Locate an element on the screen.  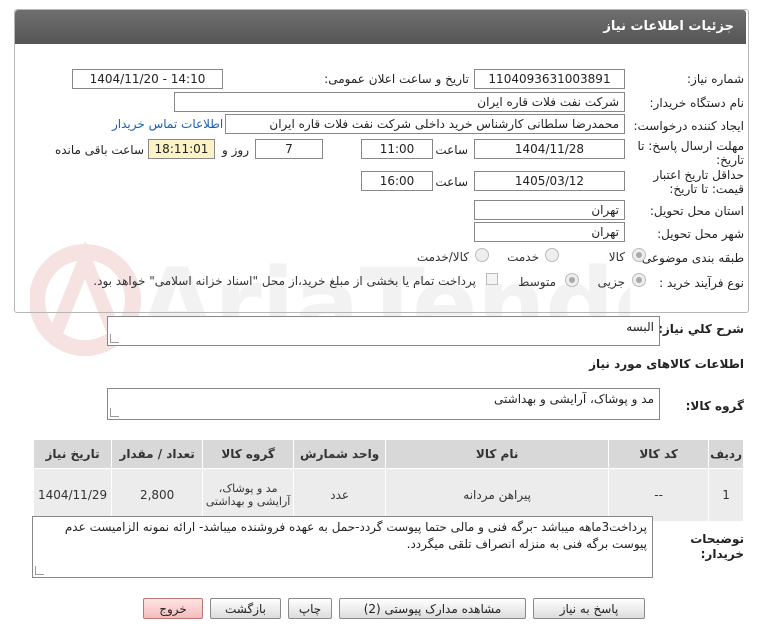
cell-code: -- is located at coordinates (659, 495).